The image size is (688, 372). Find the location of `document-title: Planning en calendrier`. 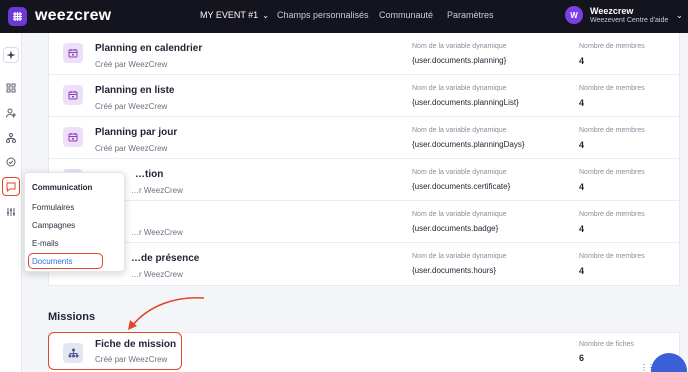

document-title: Planning en calendrier is located at coordinates (148, 48).